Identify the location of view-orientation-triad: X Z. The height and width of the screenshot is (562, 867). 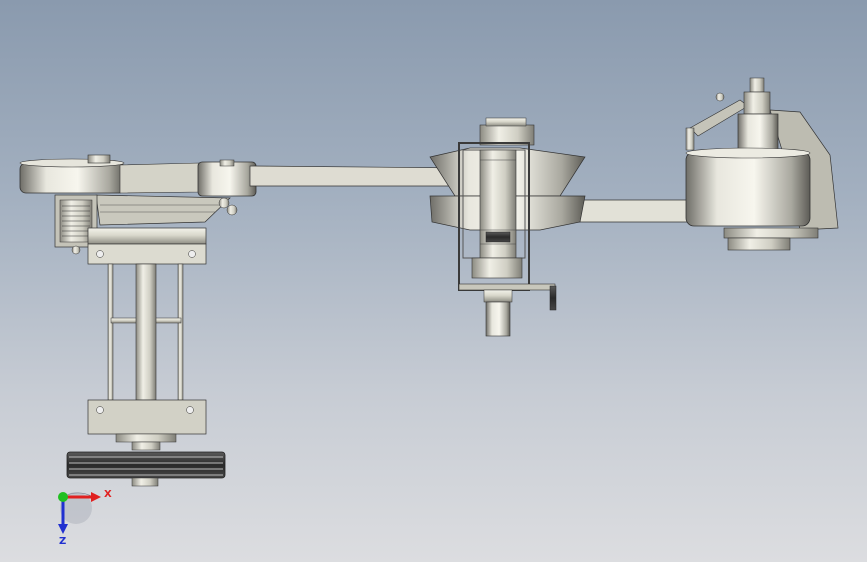
(85, 518).